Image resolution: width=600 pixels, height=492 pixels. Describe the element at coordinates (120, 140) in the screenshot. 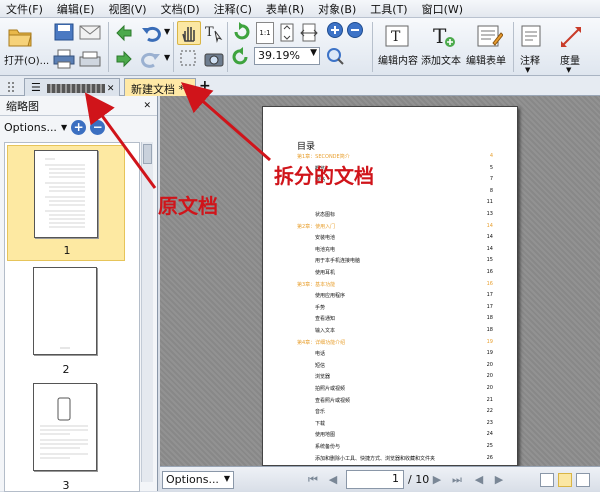

I see `arrow-to-original-tab` at that location.